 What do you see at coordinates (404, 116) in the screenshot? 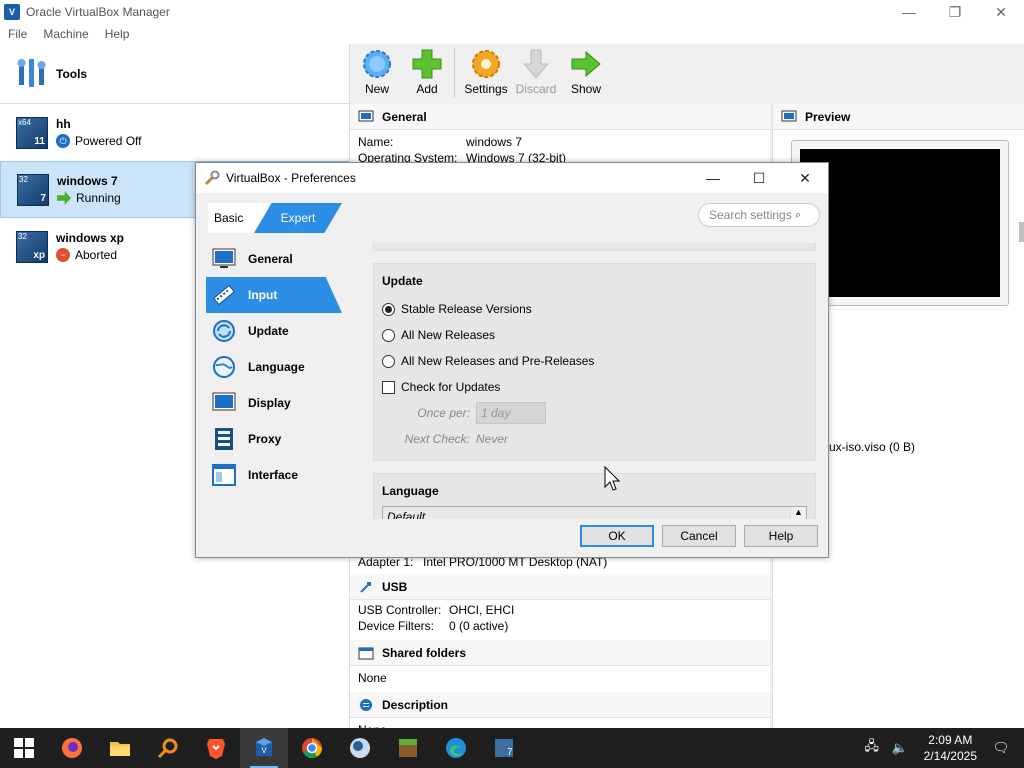
I see `general-section-title: General` at bounding box center [404, 116].